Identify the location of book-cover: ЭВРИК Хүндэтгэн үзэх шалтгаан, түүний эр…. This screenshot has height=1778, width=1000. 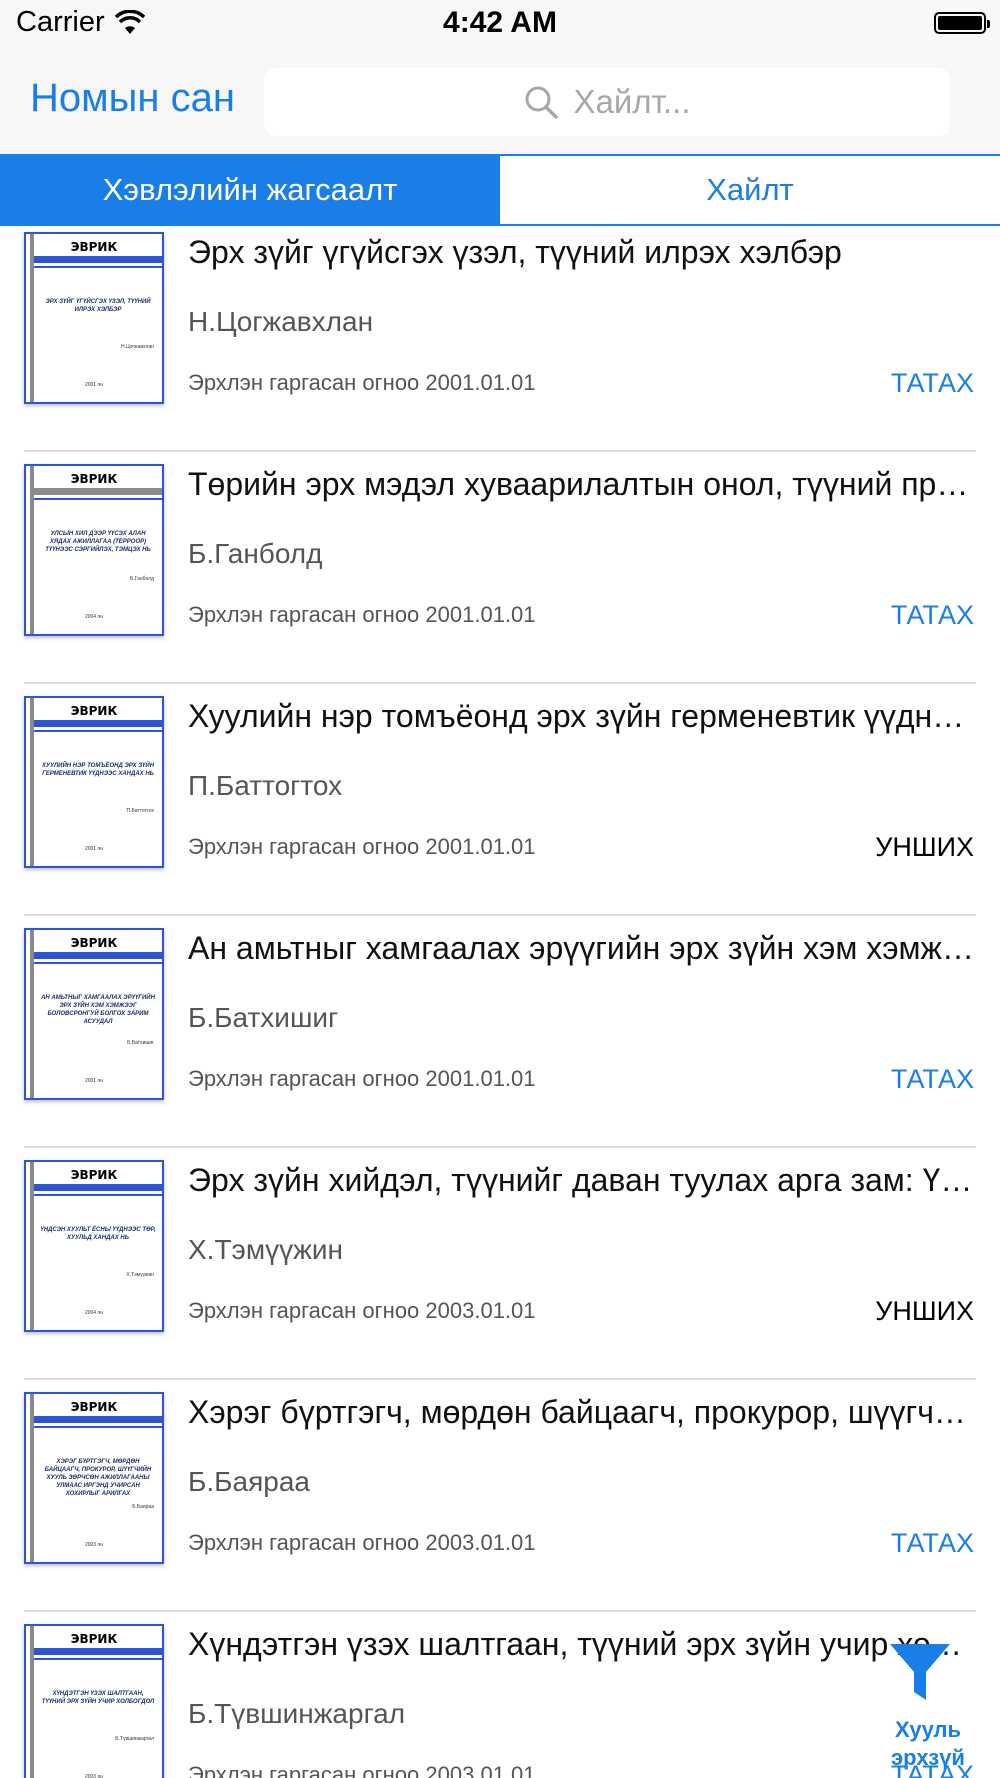
(94, 1701).